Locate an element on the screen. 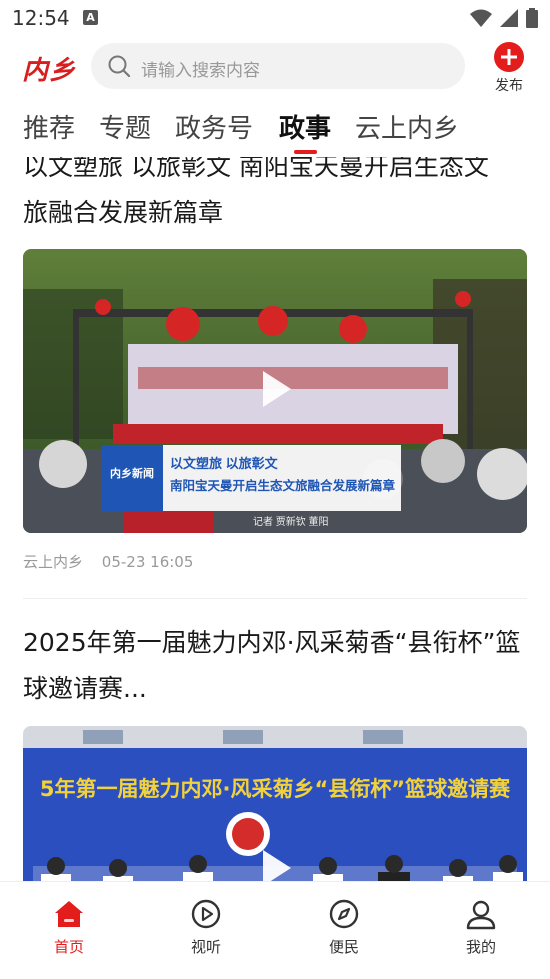 Image resolution: width=550 pixels, height=979 pixels. plus-circle-icon is located at coordinates (509, 57).